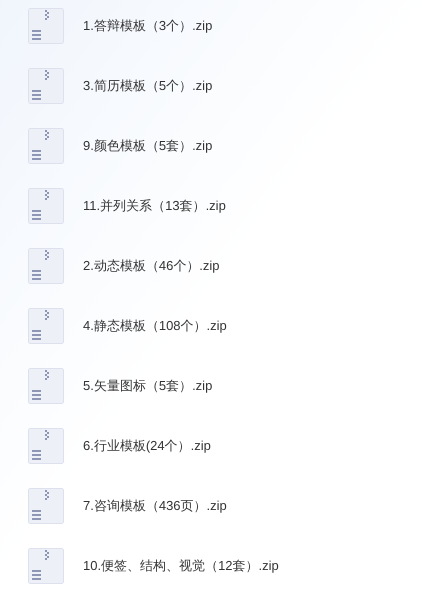  Describe the element at coordinates (155, 506) in the screenshot. I see `file-name: 7.咨询模板（436页）.zip` at that location.